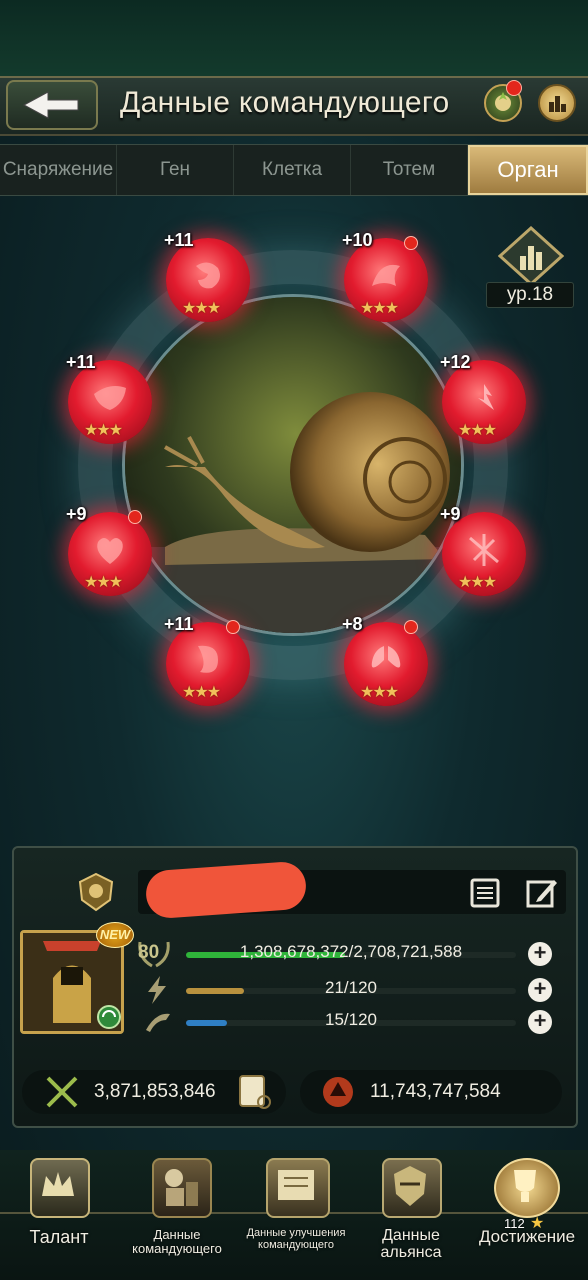 The width and height of the screenshot is (588, 1280). I want to click on exp-add-button: +, so click(540, 954).